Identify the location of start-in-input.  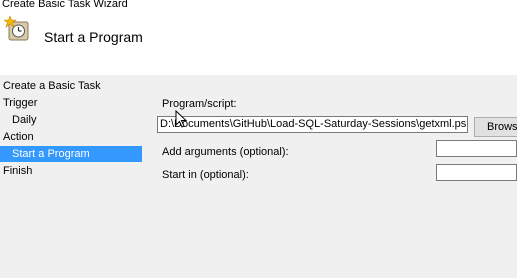
(476, 172).